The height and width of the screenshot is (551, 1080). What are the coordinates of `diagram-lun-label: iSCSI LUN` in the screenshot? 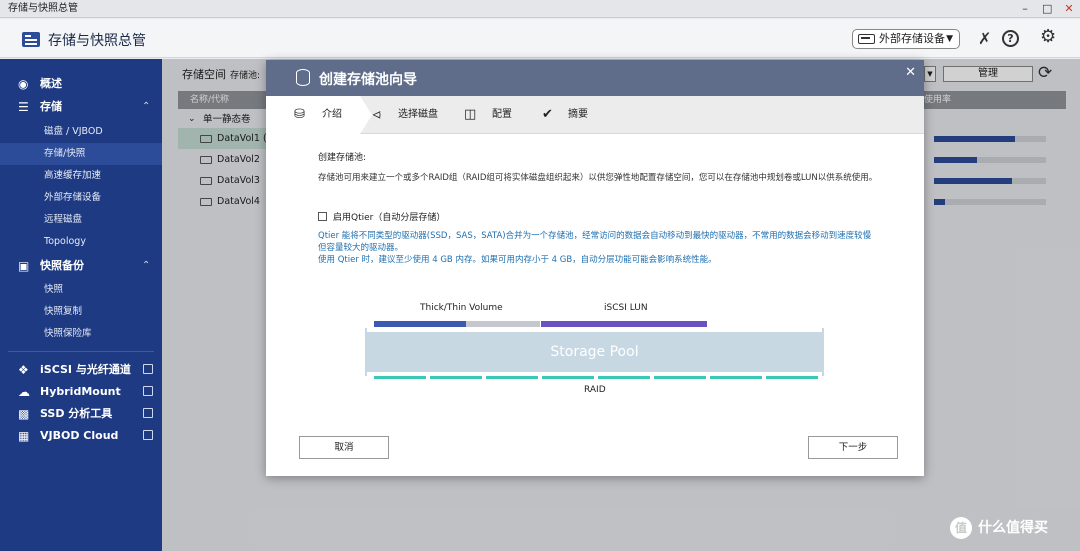 It's located at (626, 308).